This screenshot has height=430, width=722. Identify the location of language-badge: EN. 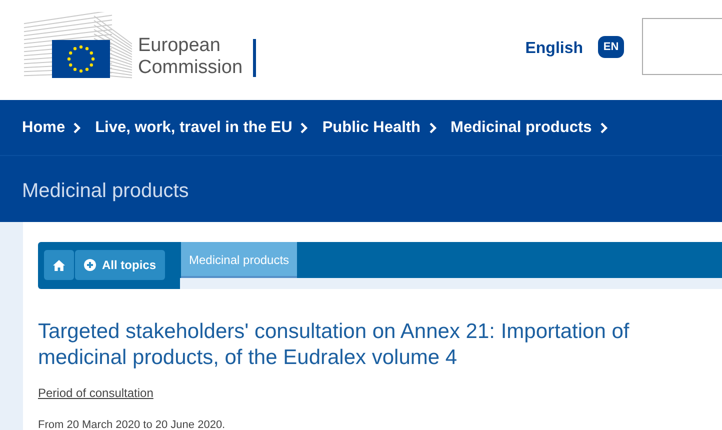
(611, 47).